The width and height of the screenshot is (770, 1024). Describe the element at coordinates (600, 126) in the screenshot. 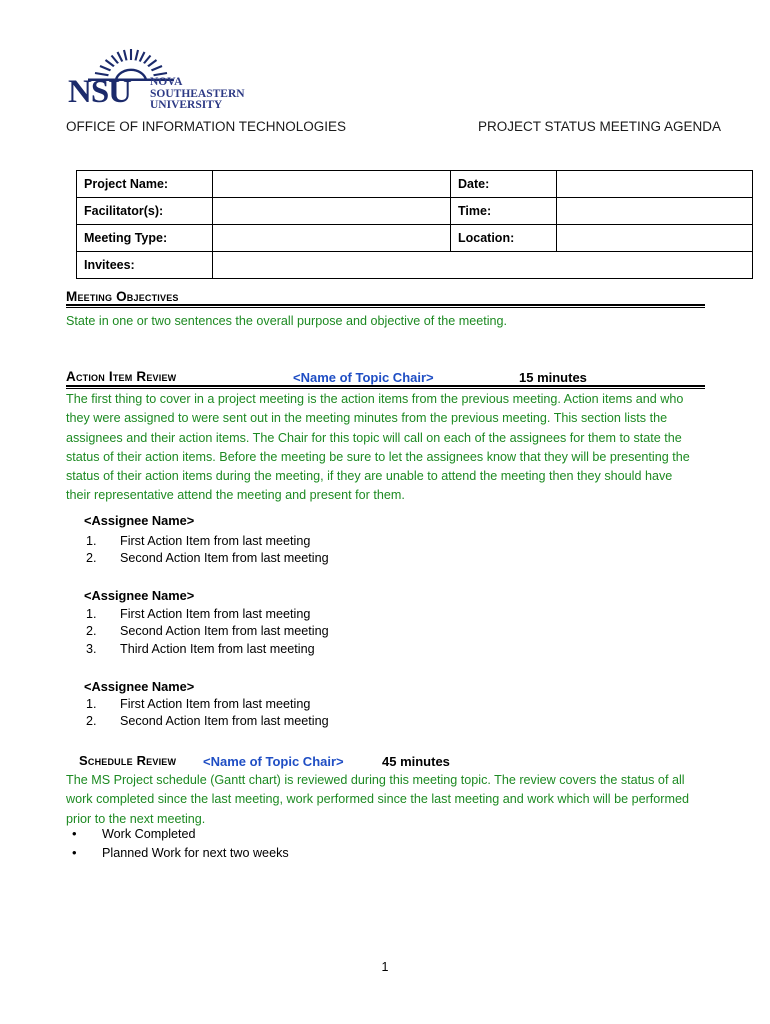

I see `document-title: PROJECT STATUS MEETING AGENDA` at that location.